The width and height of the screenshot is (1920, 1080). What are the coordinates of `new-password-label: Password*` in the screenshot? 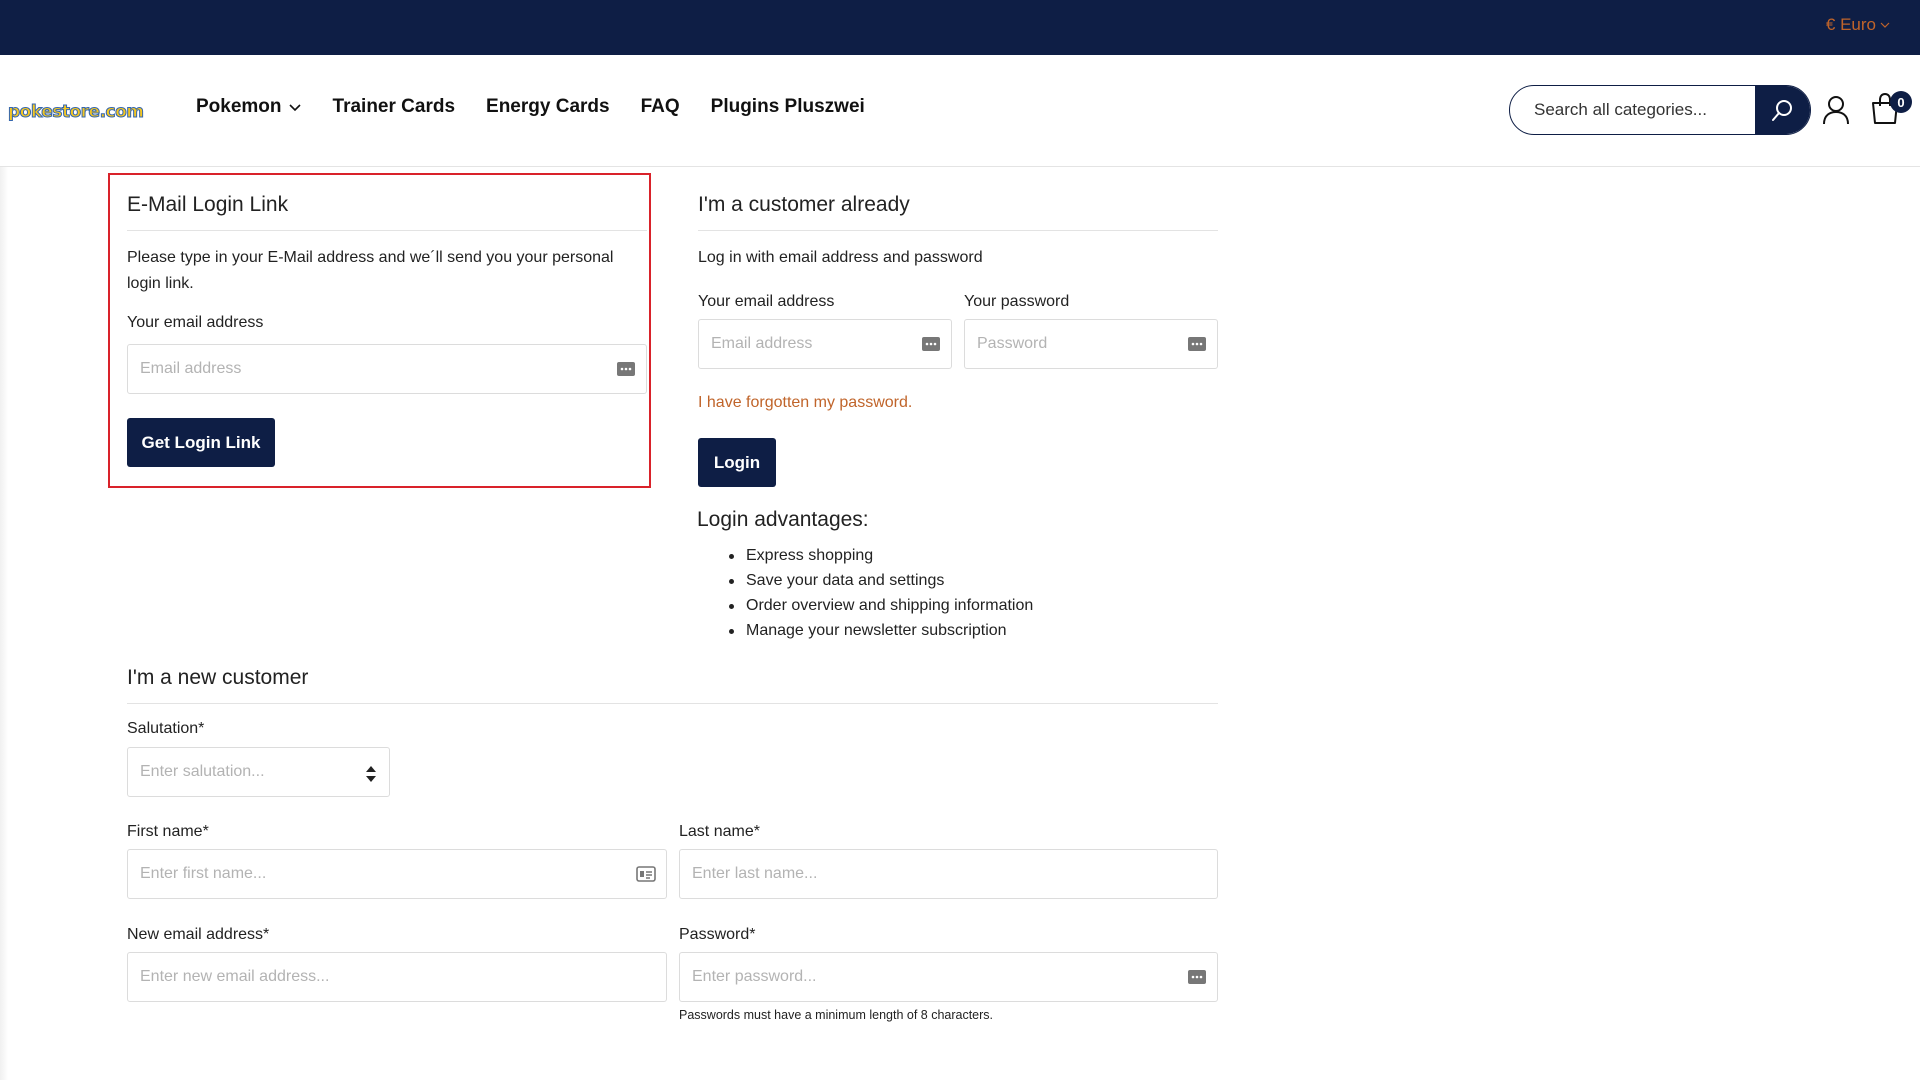 It's located at (717, 934).